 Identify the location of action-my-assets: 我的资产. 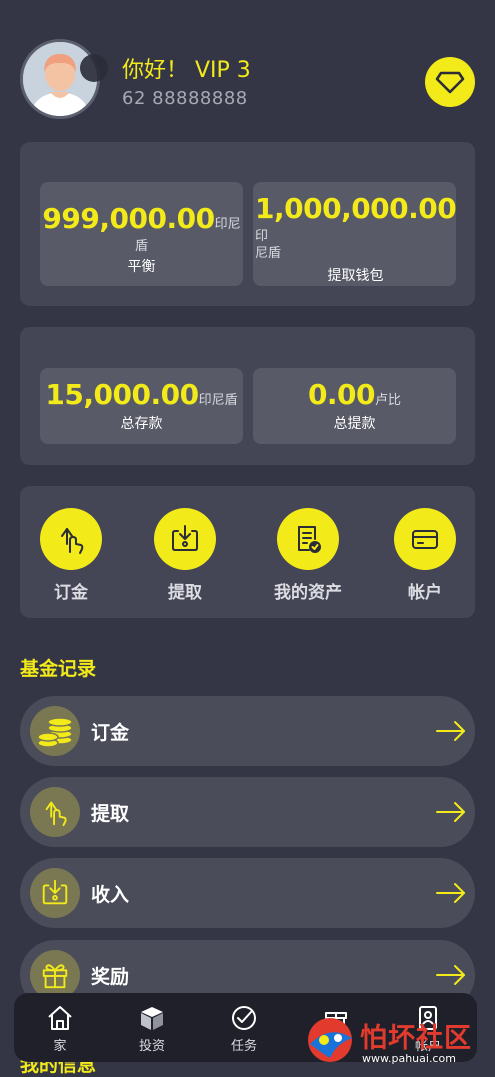
(308, 555).